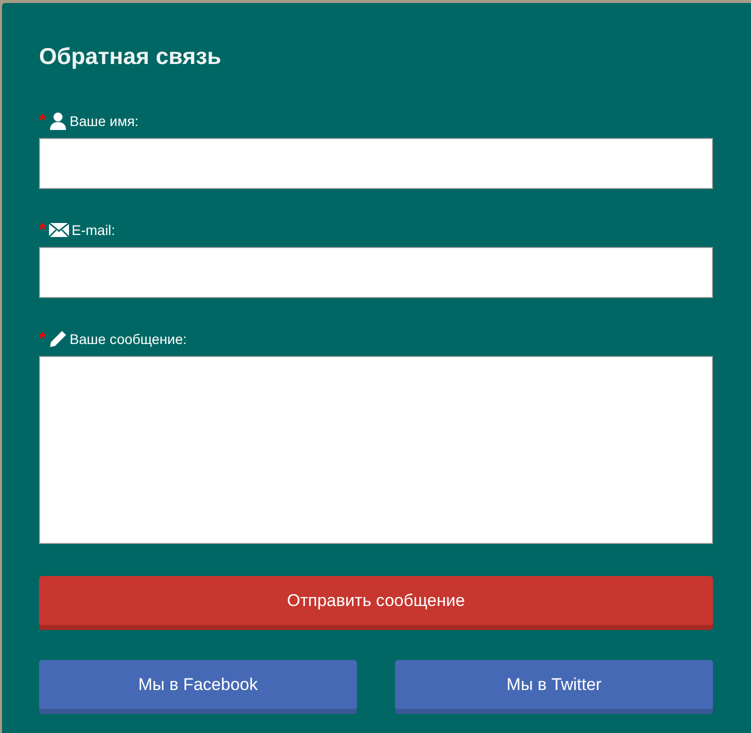 This screenshot has width=751, height=733. What do you see at coordinates (94, 230) in the screenshot?
I see `field-label: E-mail:` at bounding box center [94, 230].